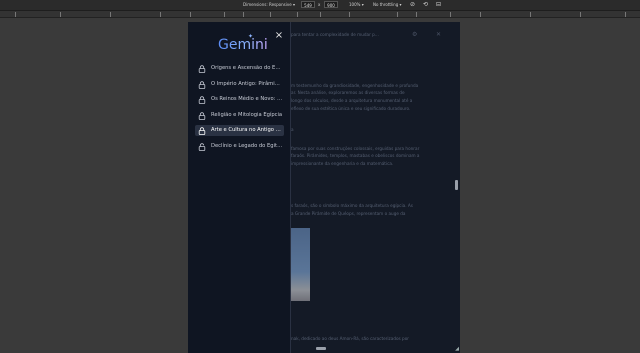  What do you see at coordinates (247, 146) in the screenshot?
I see `sidebar-item-label: Declínio e Legado do Egito Antigo` at bounding box center [247, 146].